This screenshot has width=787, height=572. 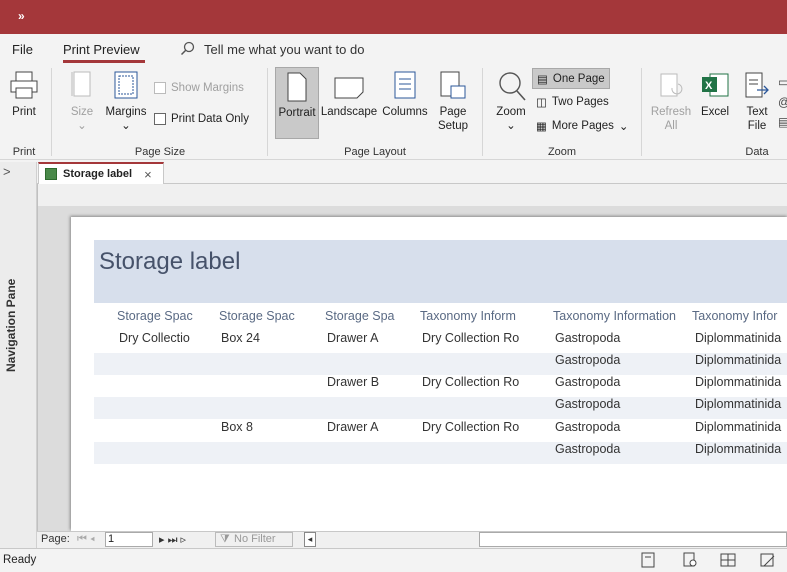 I want to click on tab-label: Storage label, so click(x=98, y=174).